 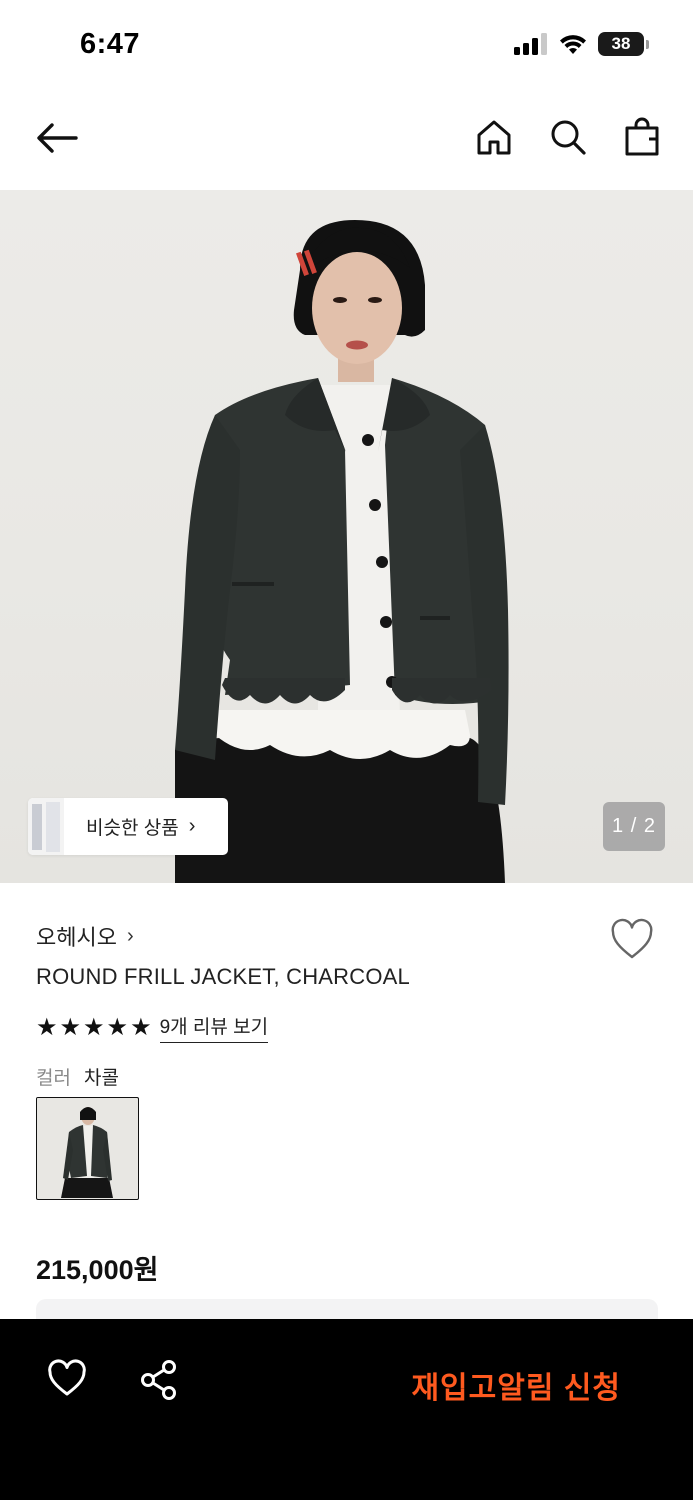 I want to click on bottom-action-bar: 재입고알림 신청, so click(x=346, y=1409).